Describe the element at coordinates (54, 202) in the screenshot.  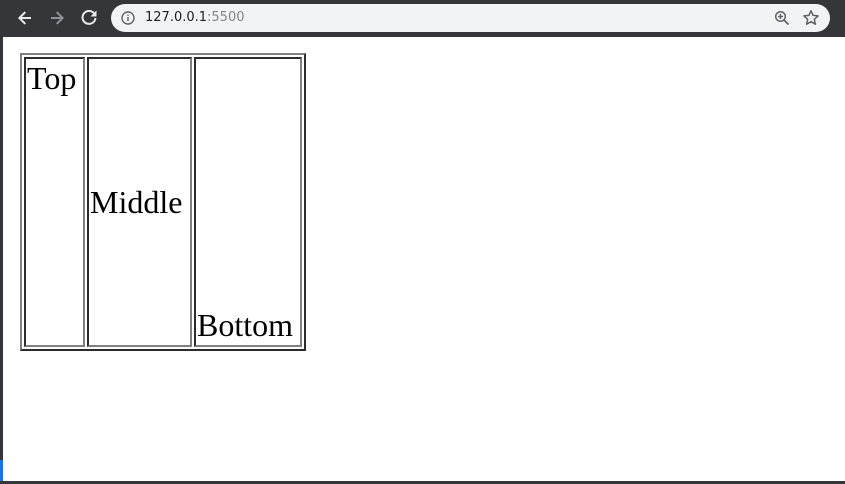
I see `top-cell: Top` at that location.